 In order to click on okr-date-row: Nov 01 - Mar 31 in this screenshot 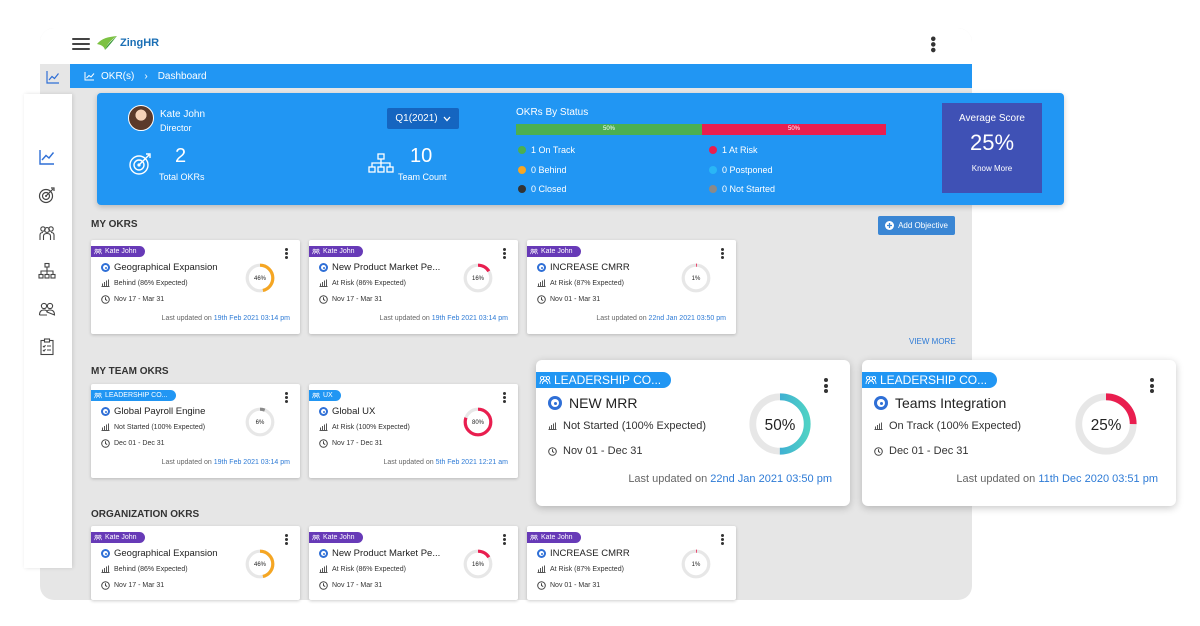, I will do `click(568, 585)`.